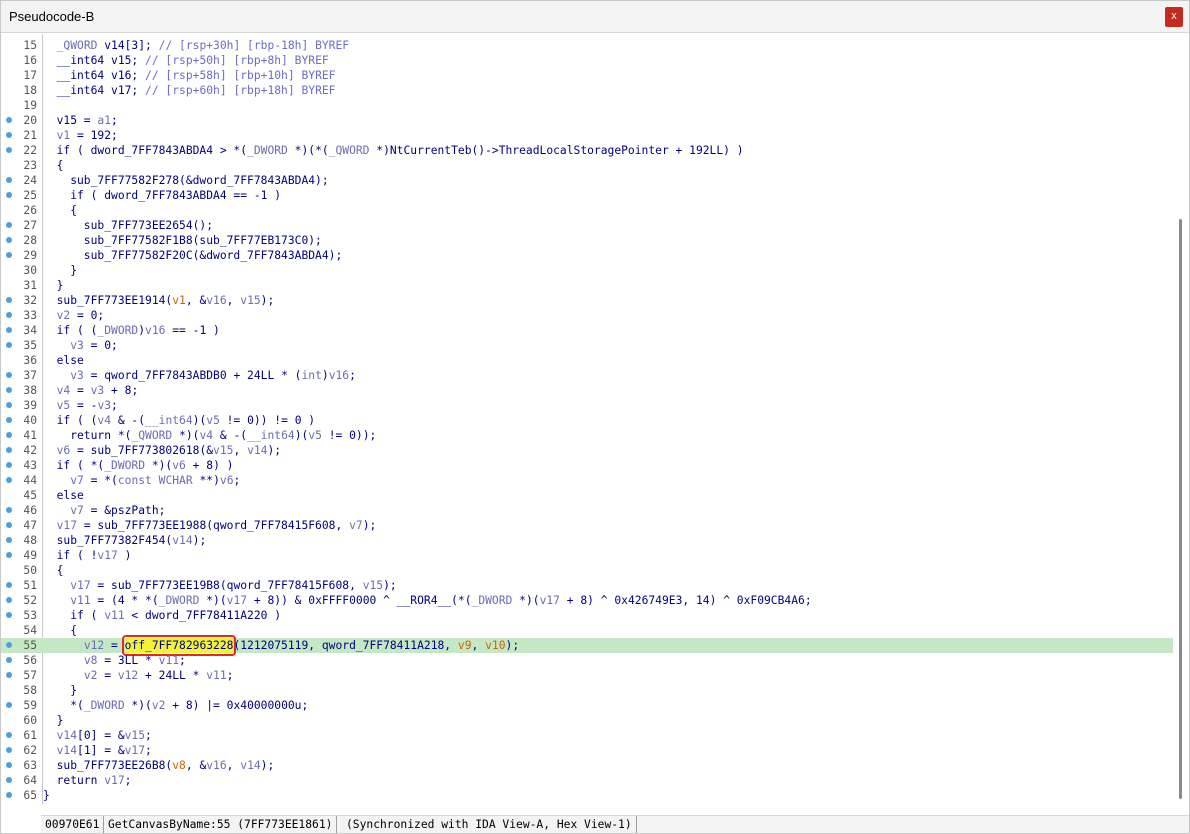 This screenshot has width=1190, height=834. What do you see at coordinates (114, 660) in the screenshot?
I see `code-text: v8 = 3LL * v11;` at bounding box center [114, 660].